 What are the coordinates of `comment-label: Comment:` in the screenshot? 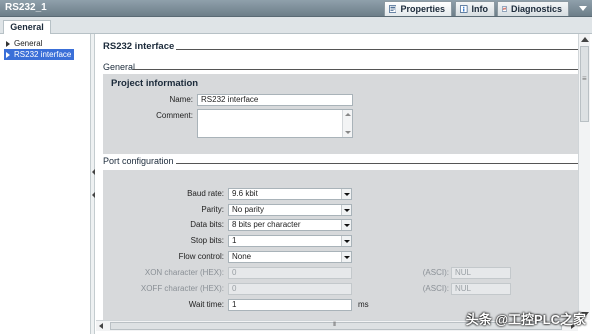 It's located at (174, 115).